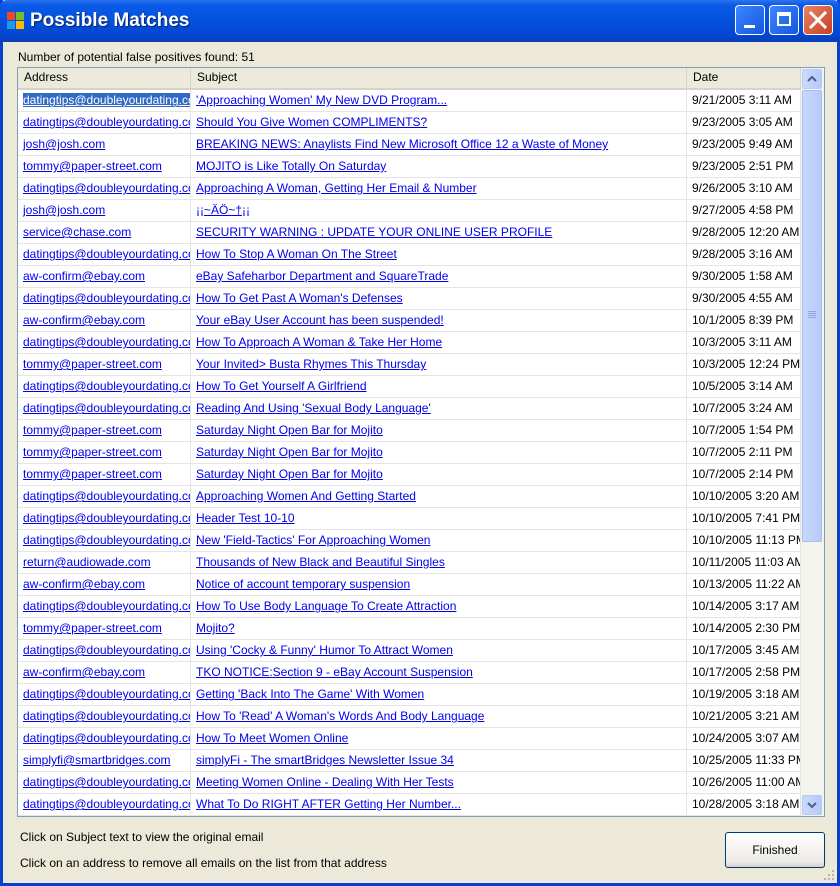  What do you see at coordinates (215, 628) in the screenshot?
I see `subject-link: Mojito?` at bounding box center [215, 628].